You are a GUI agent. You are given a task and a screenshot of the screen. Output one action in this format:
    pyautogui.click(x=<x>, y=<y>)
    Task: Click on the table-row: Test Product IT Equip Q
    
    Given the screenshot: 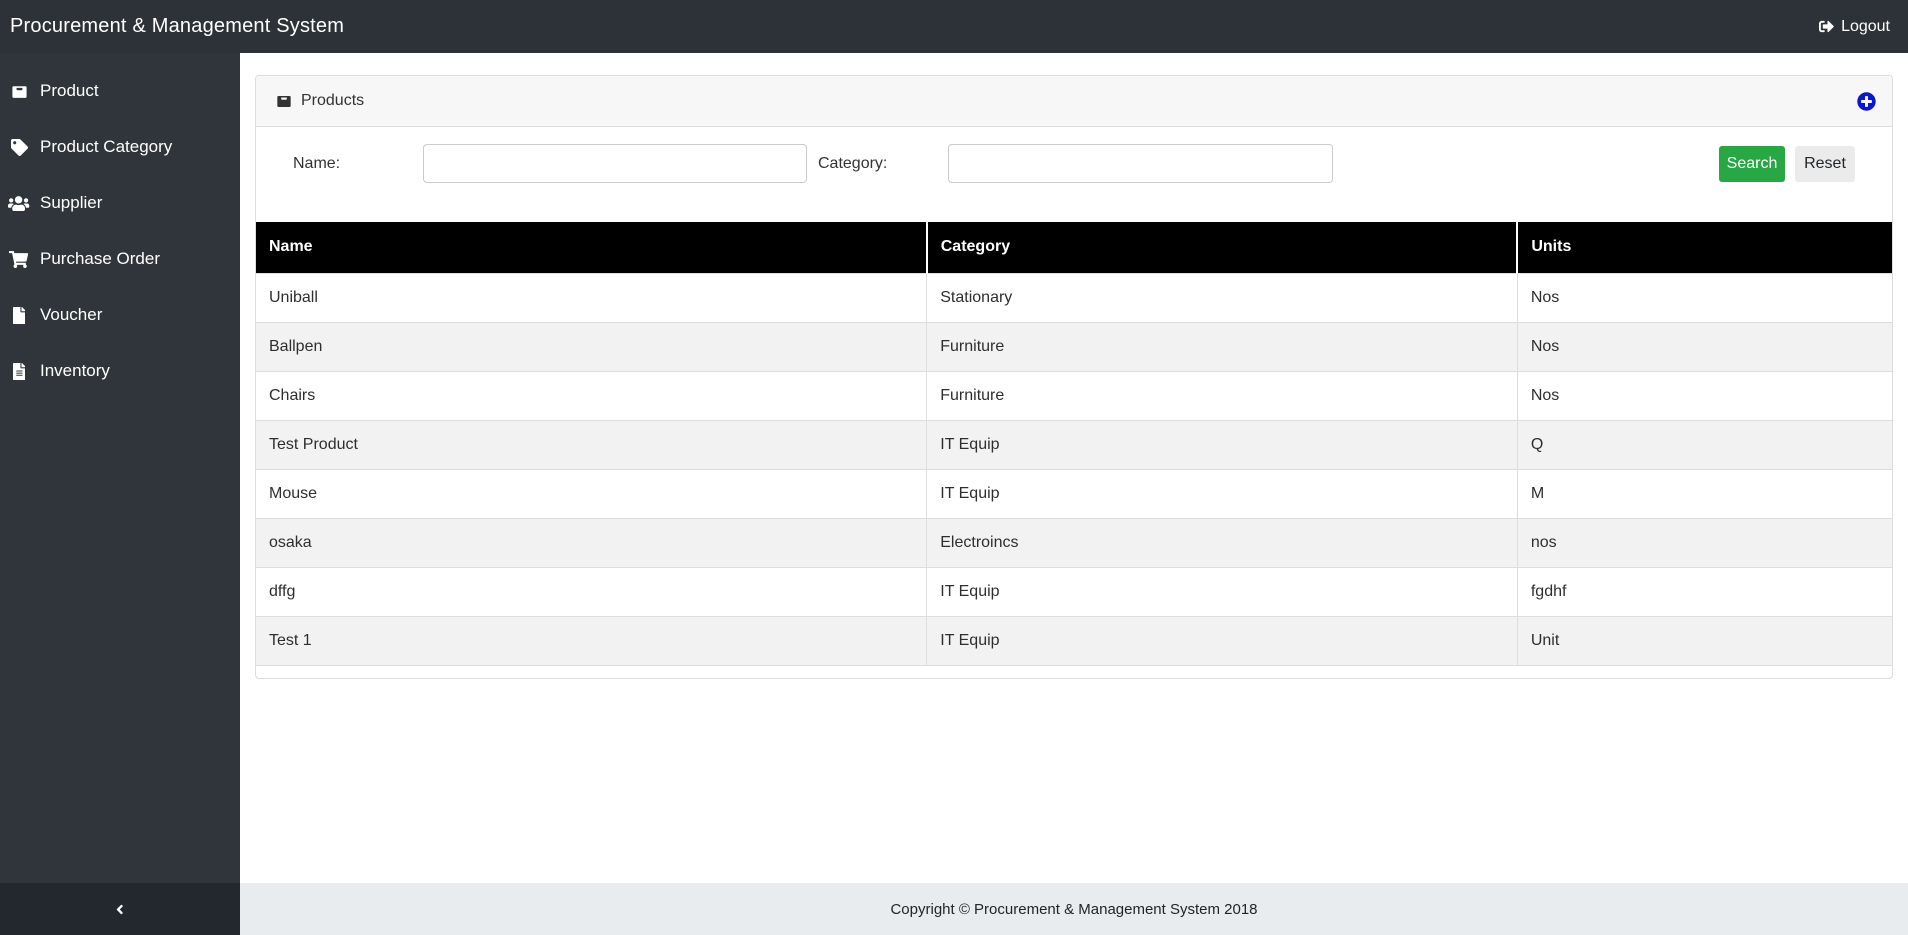 What is the action you would take?
    pyautogui.click(x=1074, y=444)
    